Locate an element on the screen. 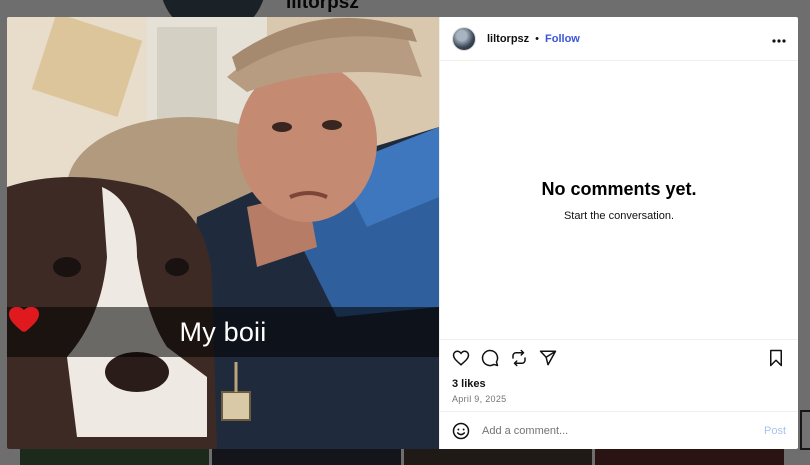 This screenshot has height=465, width=810. author-username: liltorpsz is located at coordinates (508, 39).